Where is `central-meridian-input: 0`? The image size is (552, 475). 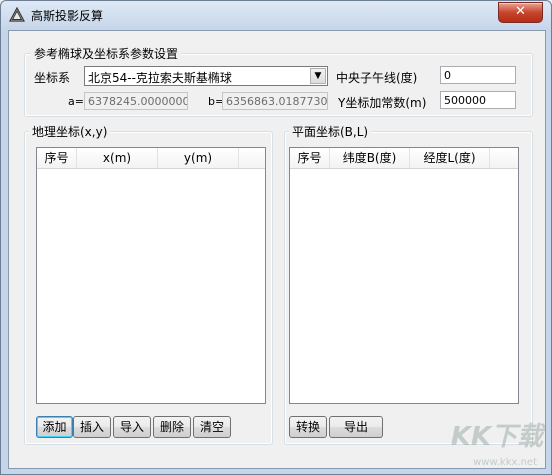
central-meridian-input: 0 is located at coordinates (478, 75).